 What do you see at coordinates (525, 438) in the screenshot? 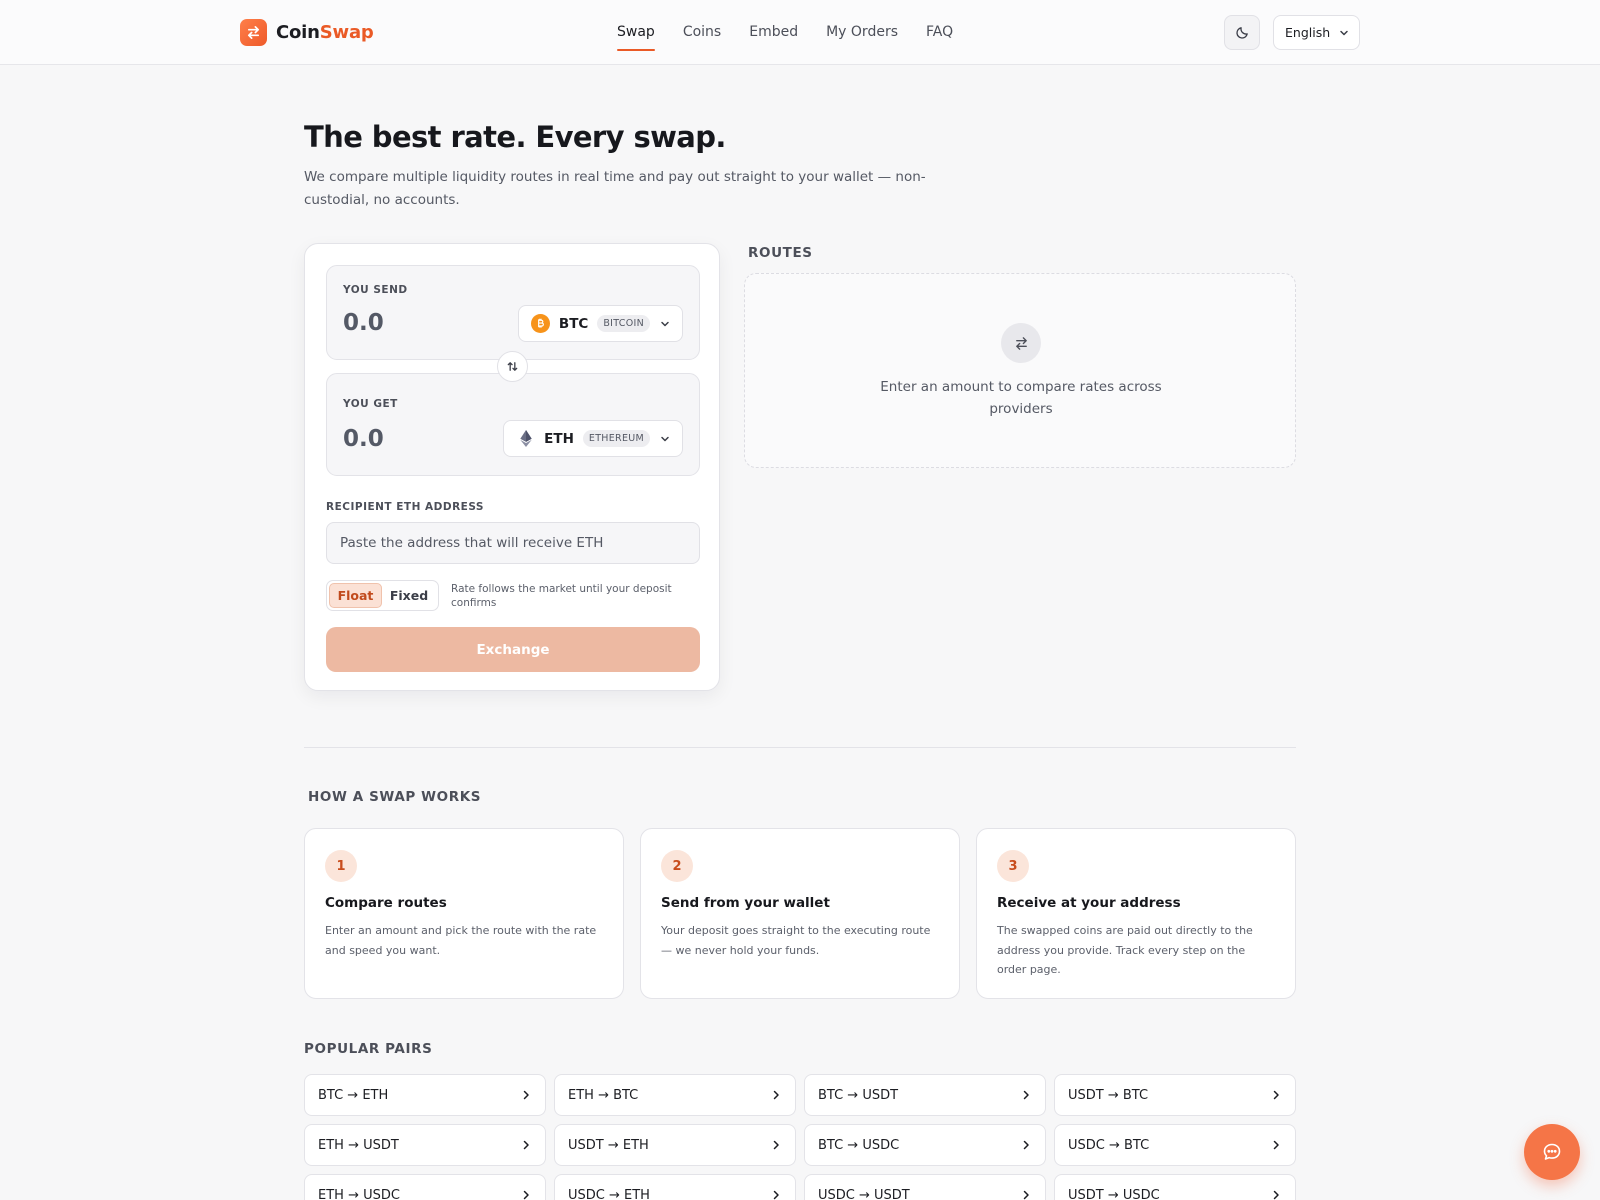
I see `ethereum-icon` at bounding box center [525, 438].